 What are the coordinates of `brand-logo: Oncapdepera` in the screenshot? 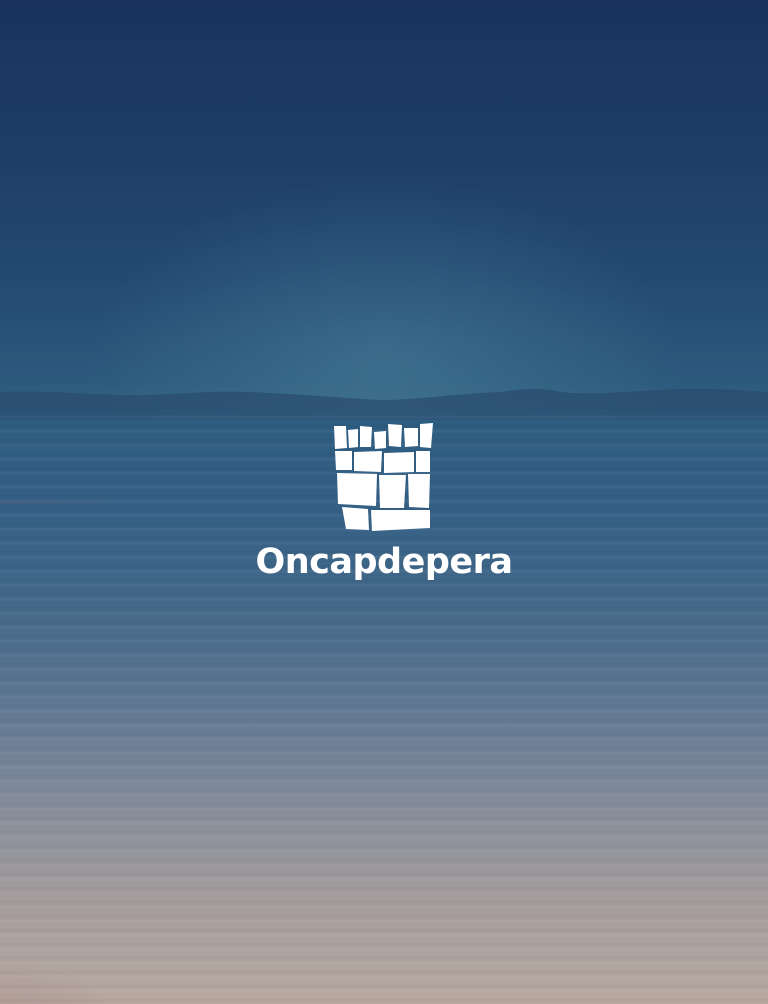 It's located at (384, 505).